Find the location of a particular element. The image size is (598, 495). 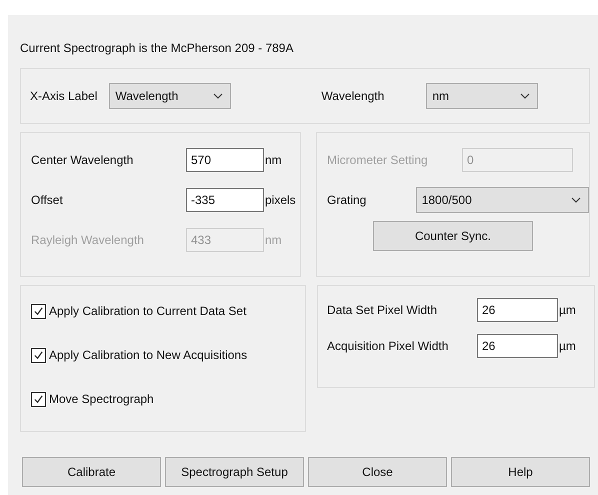

checkbox-label: Apply Calibration to New Acquisitions is located at coordinates (148, 355).